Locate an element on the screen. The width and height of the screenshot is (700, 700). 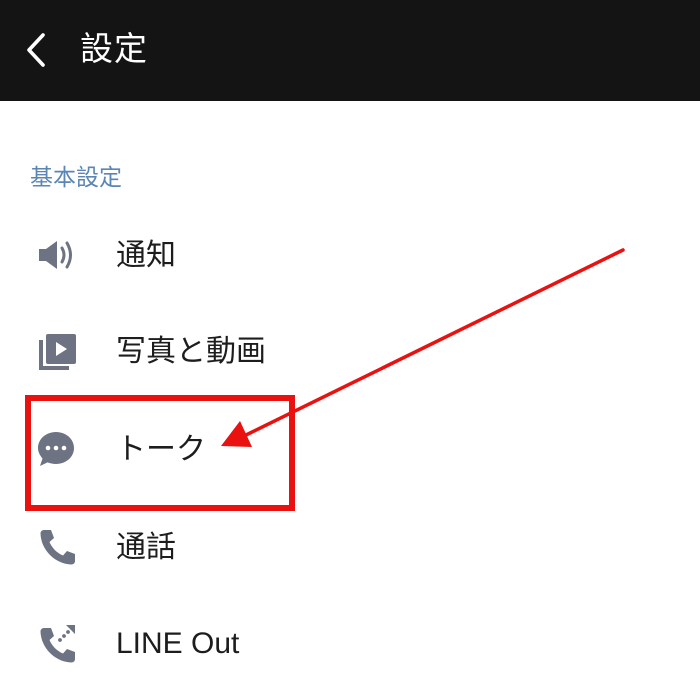
media-play-icon is located at coordinates (58, 351).